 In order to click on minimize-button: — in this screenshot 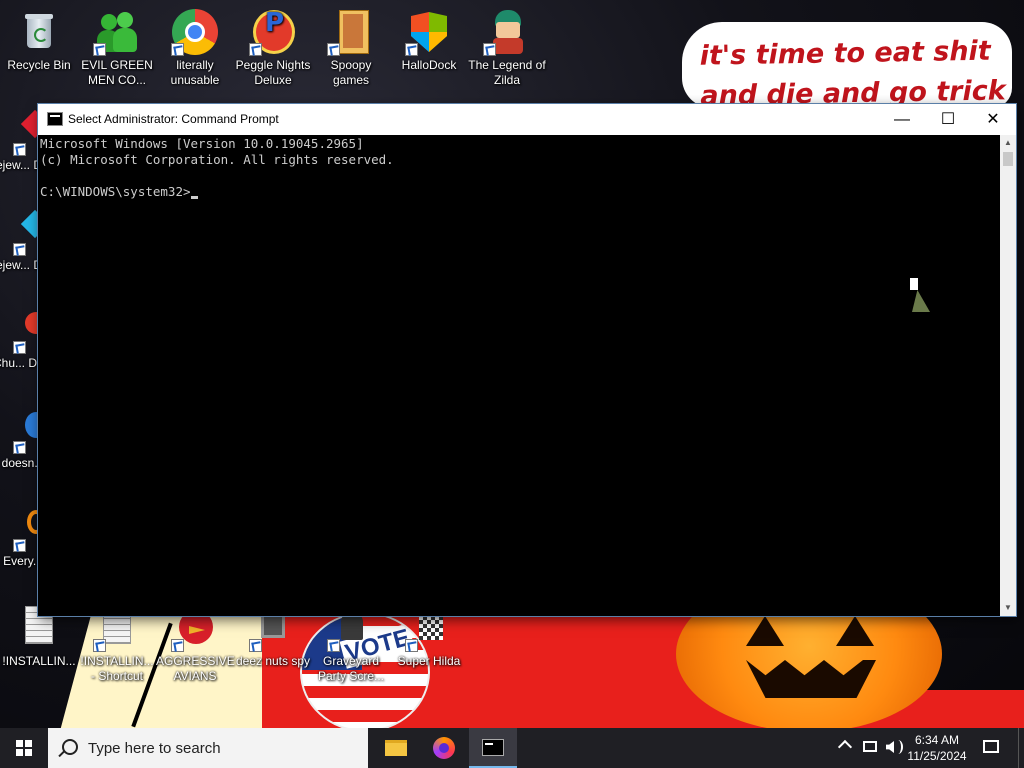, I will do `click(902, 119)`.